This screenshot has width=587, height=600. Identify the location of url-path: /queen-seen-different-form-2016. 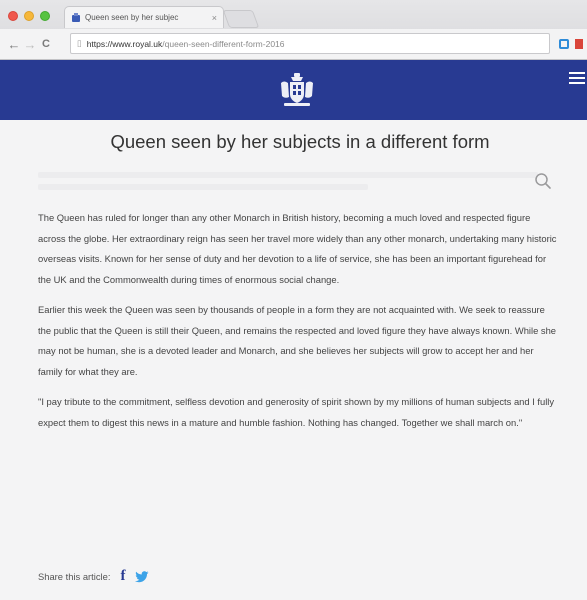
(223, 43).